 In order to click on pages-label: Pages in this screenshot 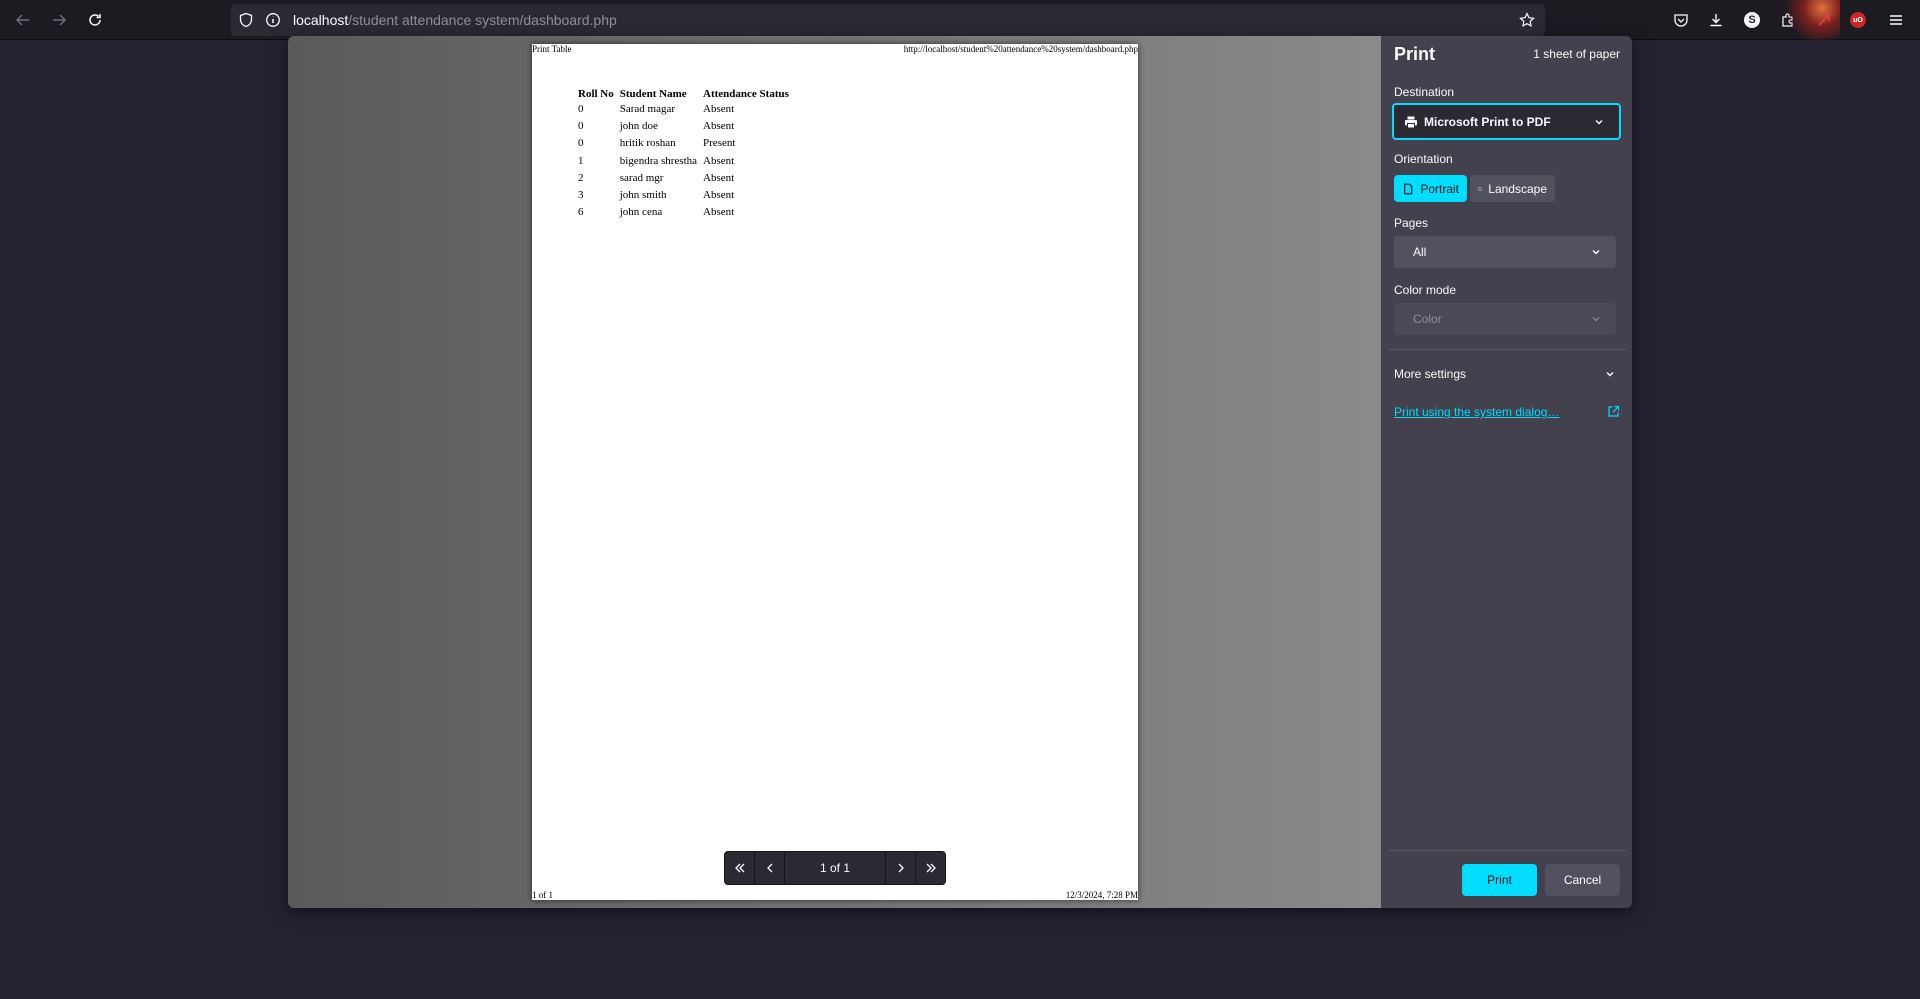, I will do `click(1411, 223)`.